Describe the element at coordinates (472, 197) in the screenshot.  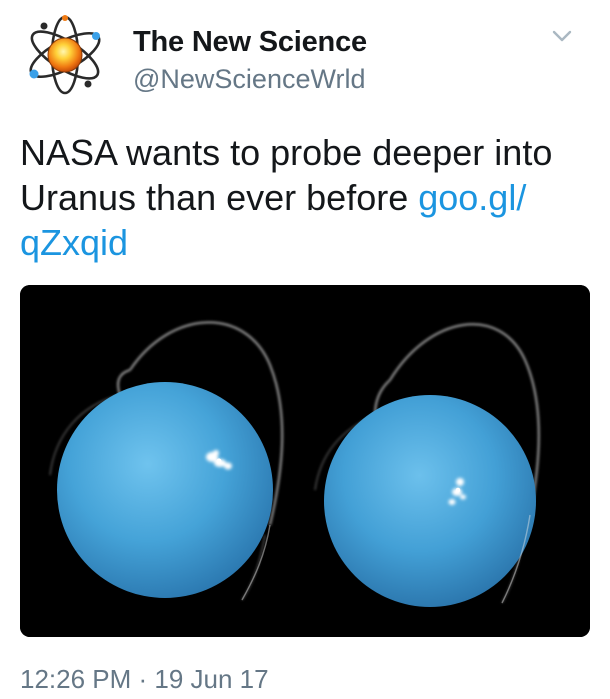
I see `tweet-link-part1: goo.gl/` at that location.